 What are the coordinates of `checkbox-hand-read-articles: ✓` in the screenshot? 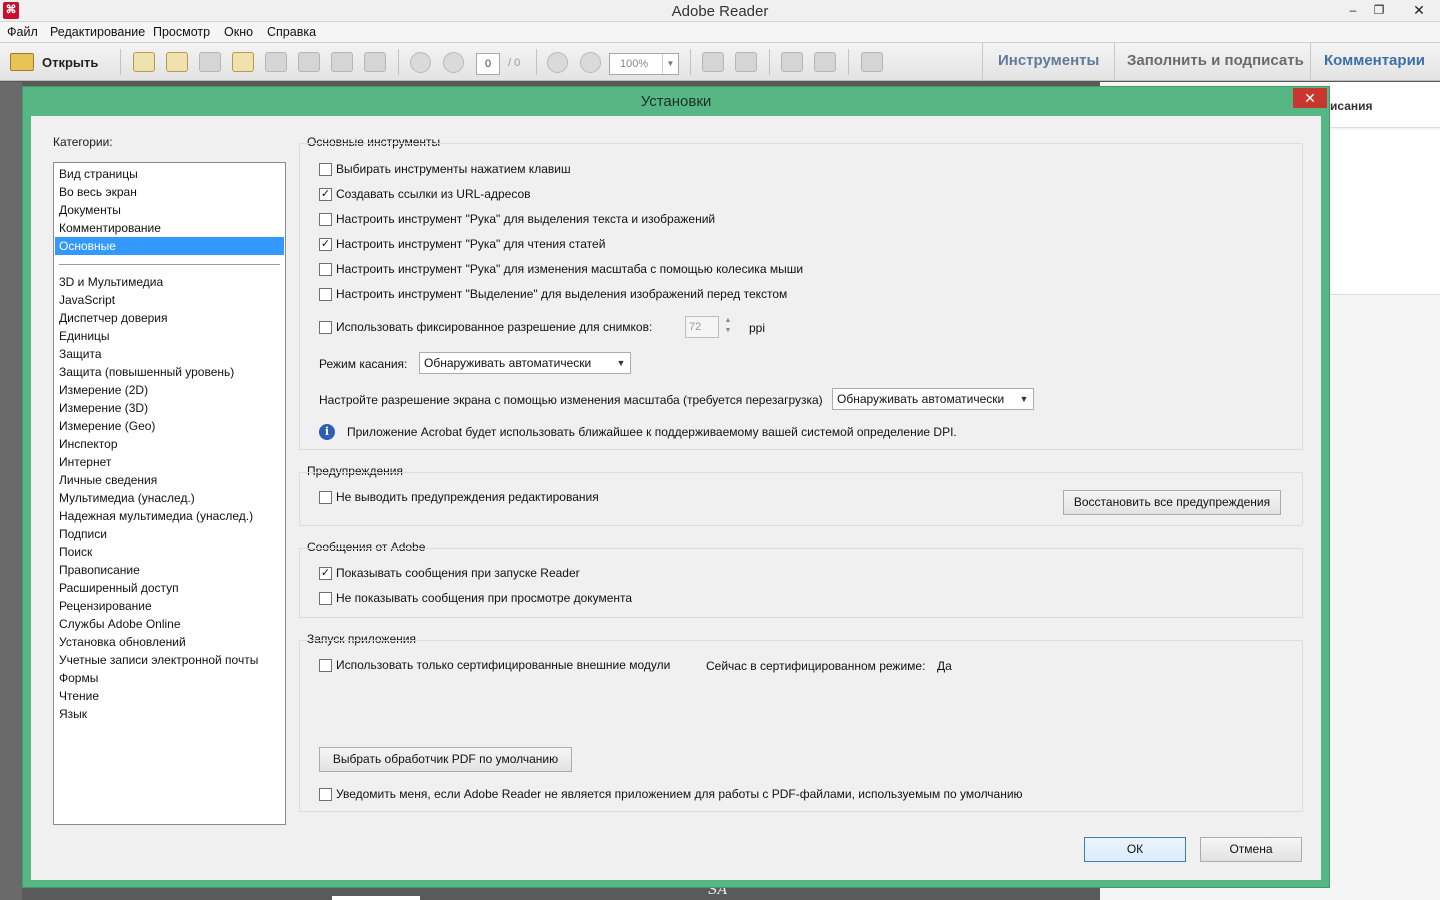 It's located at (325, 244).